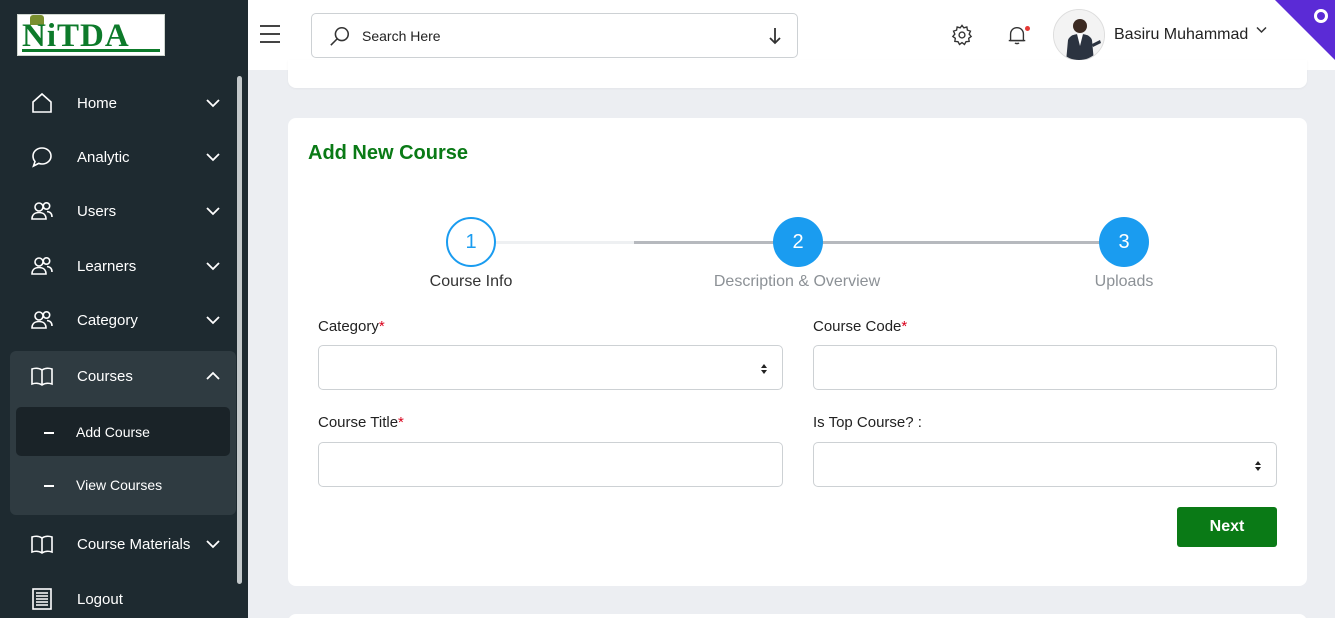  What do you see at coordinates (76, 36) in the screenshot?
I see `logo-text: NiTDA` at bounding box center [76, 36].